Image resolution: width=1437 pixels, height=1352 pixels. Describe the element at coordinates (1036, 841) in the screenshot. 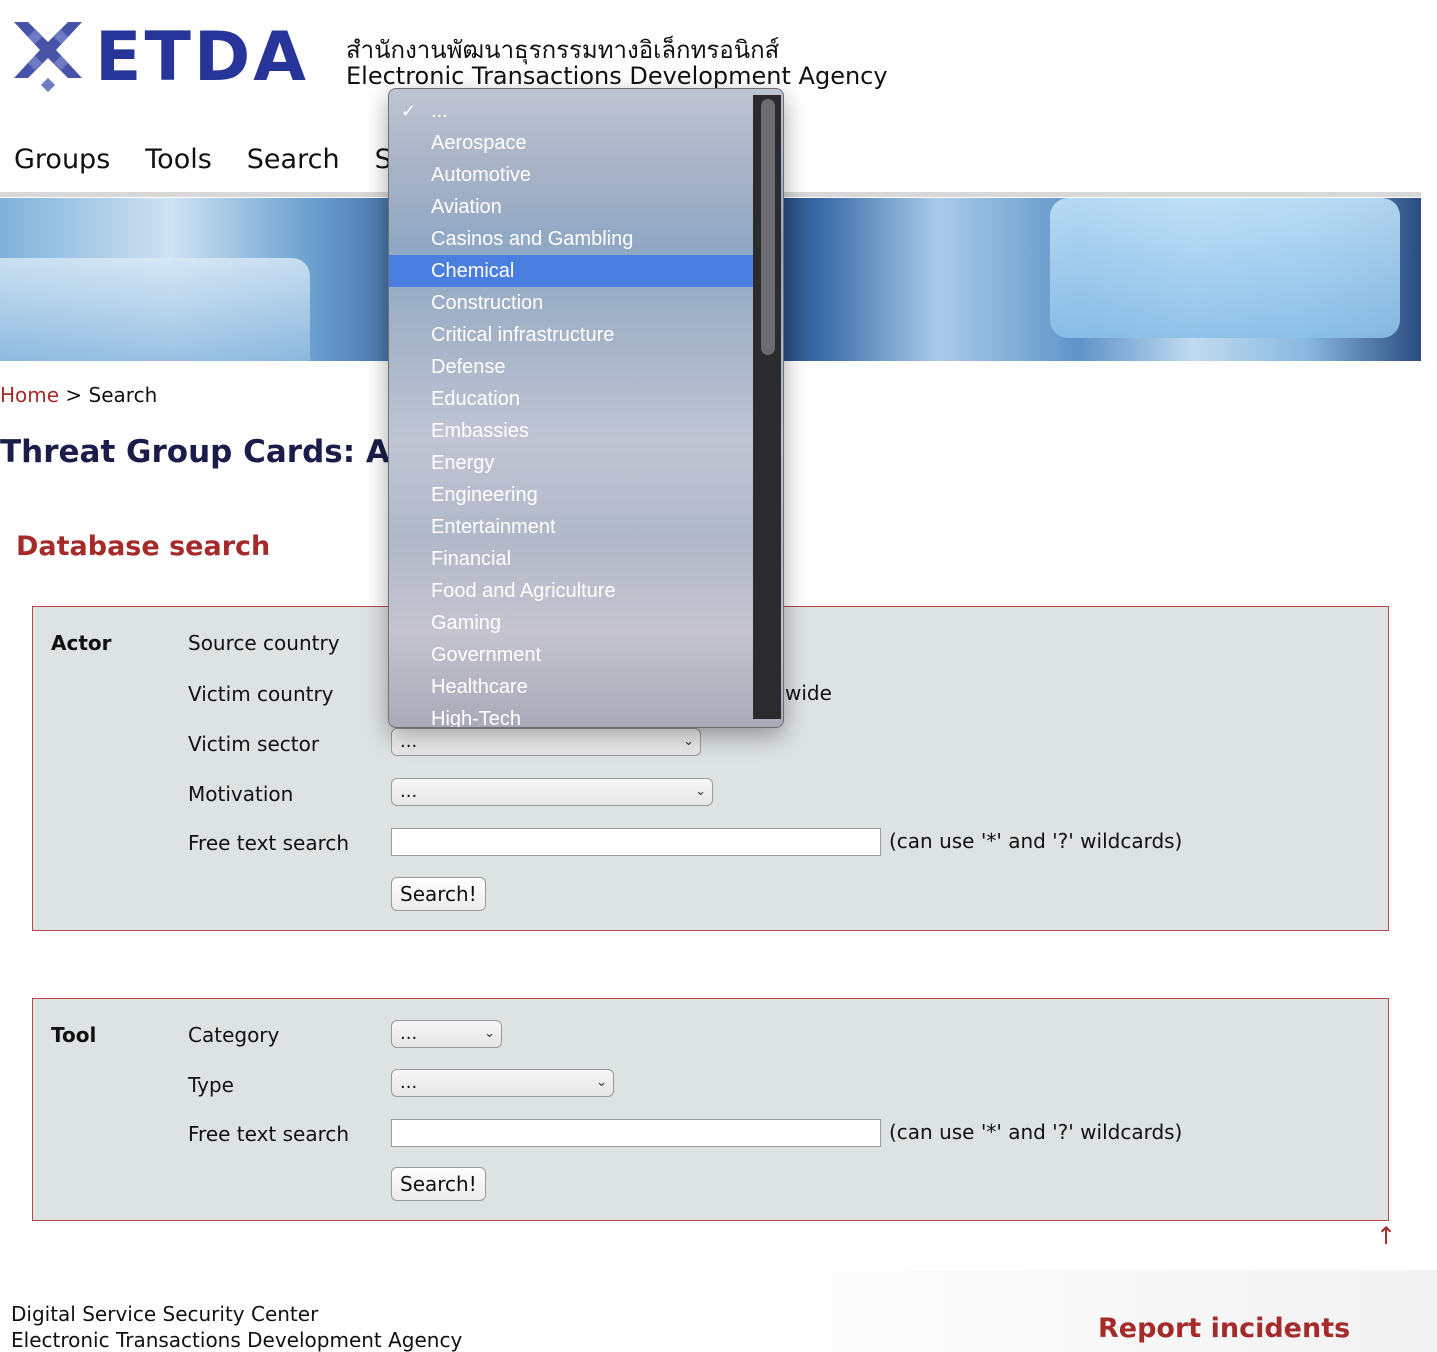

I see `actor-wildcard-hint: (can use '*' and '?' wildcards)` at that location.